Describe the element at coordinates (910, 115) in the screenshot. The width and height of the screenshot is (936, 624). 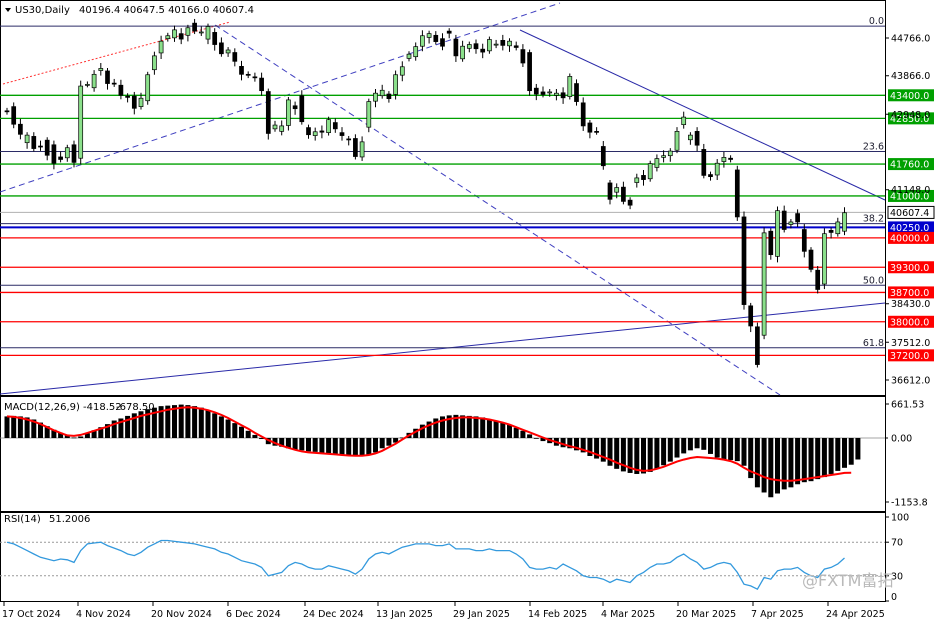
I see `price-tick-label: 42948.0` at that location.